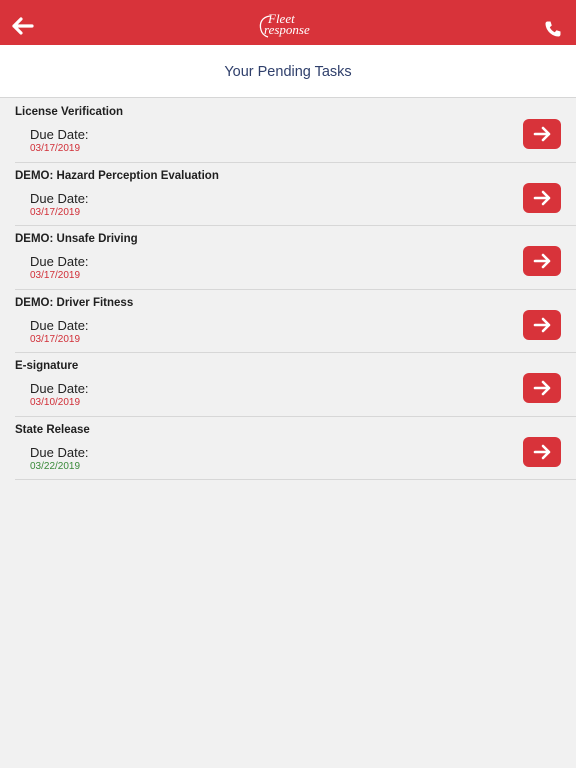  Describe the element at coordinates (295, 258) in the screenshot. I see `task-row: DEMO: Unsafe Driving Due Date: 03/17/2019` at that location.